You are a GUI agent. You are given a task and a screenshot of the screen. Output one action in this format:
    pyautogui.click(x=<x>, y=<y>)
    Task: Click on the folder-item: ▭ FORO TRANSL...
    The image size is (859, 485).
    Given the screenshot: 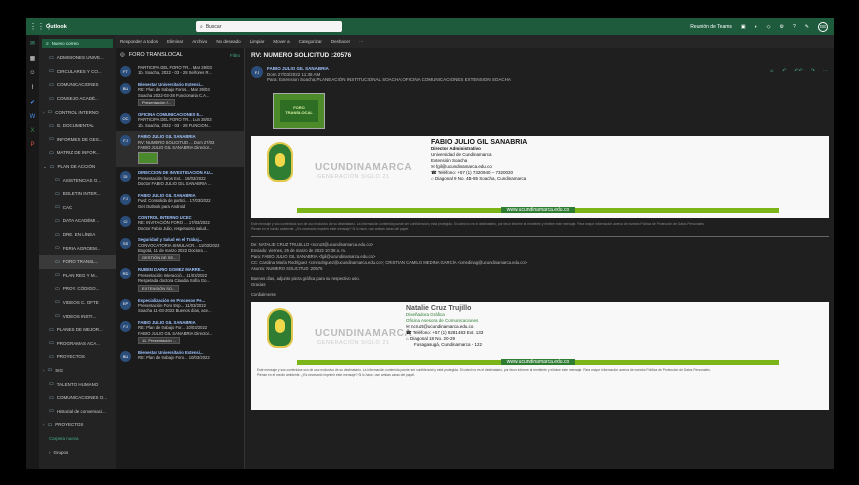 What is the action you would take?
    pyautogui.click(x=77, y=261)
    